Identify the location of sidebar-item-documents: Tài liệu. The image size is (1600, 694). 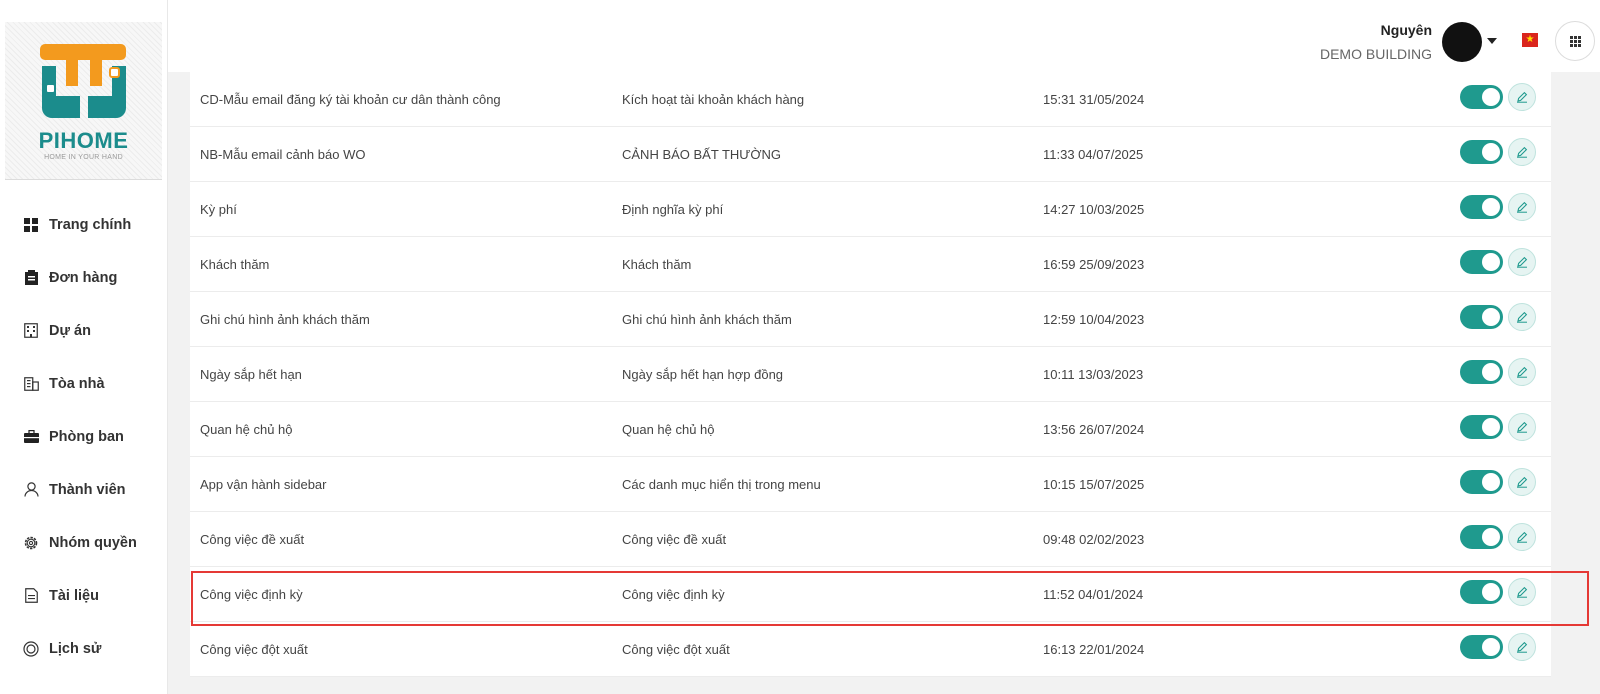
(84, 595).